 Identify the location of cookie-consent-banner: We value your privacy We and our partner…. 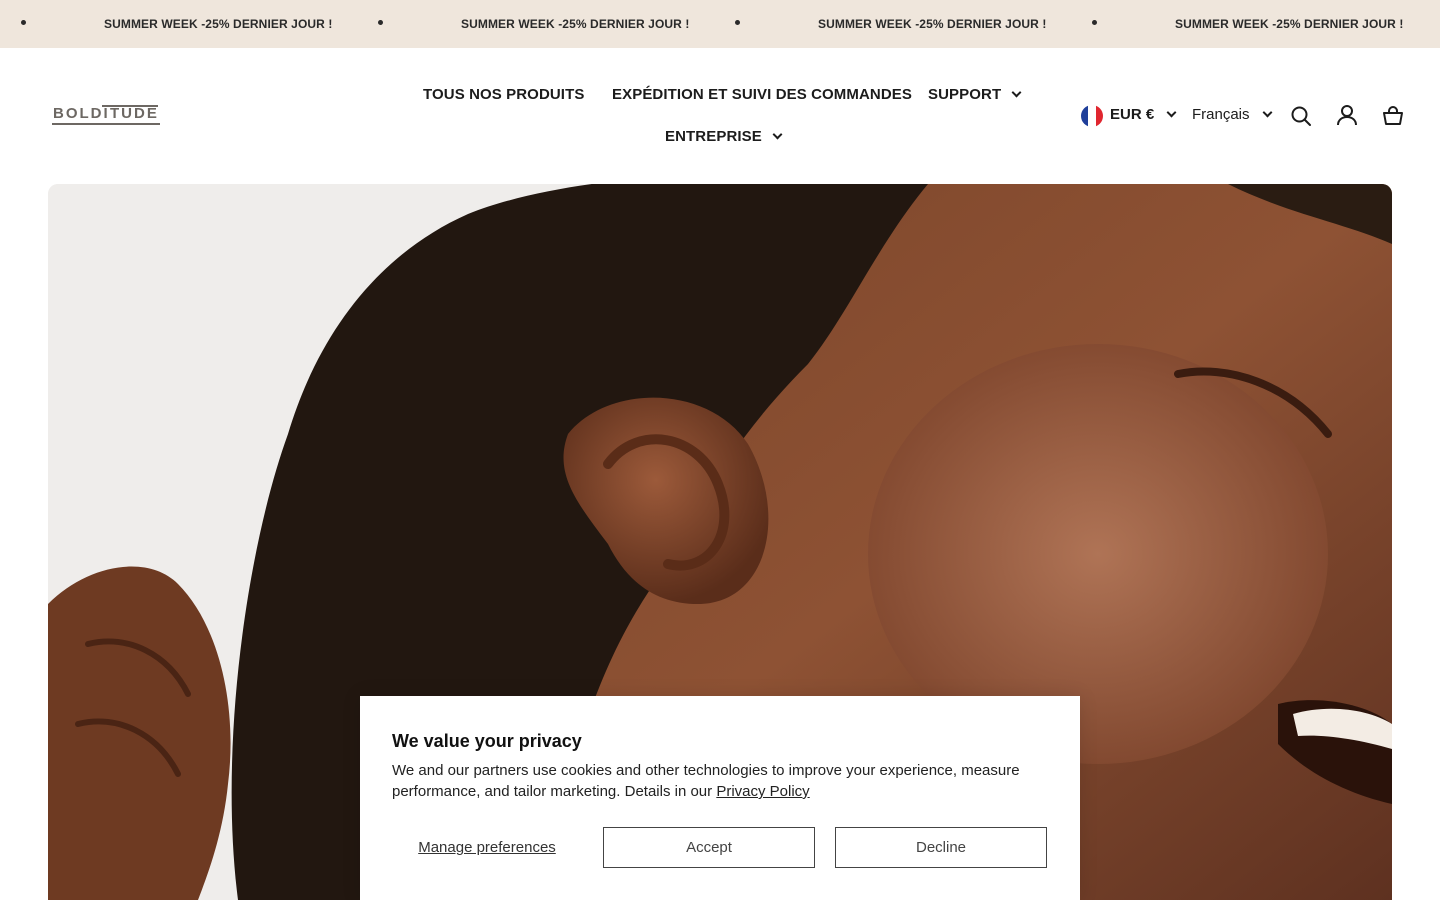
(720, 798).